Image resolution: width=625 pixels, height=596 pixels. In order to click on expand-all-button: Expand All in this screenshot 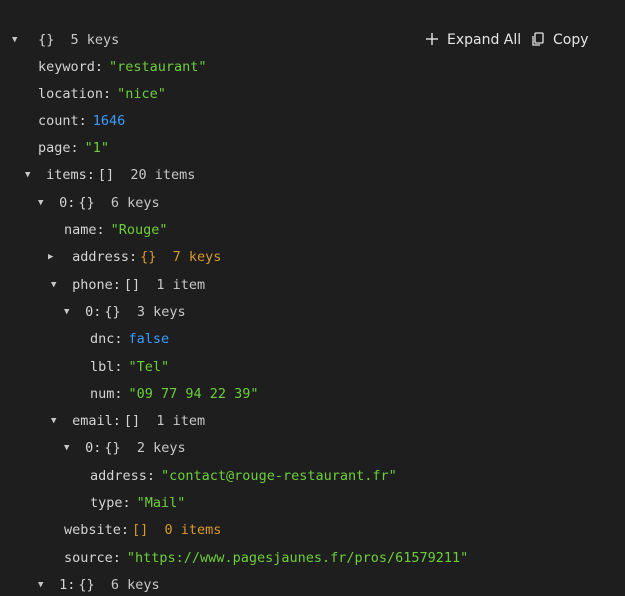, I will do `click(473, 40)`.